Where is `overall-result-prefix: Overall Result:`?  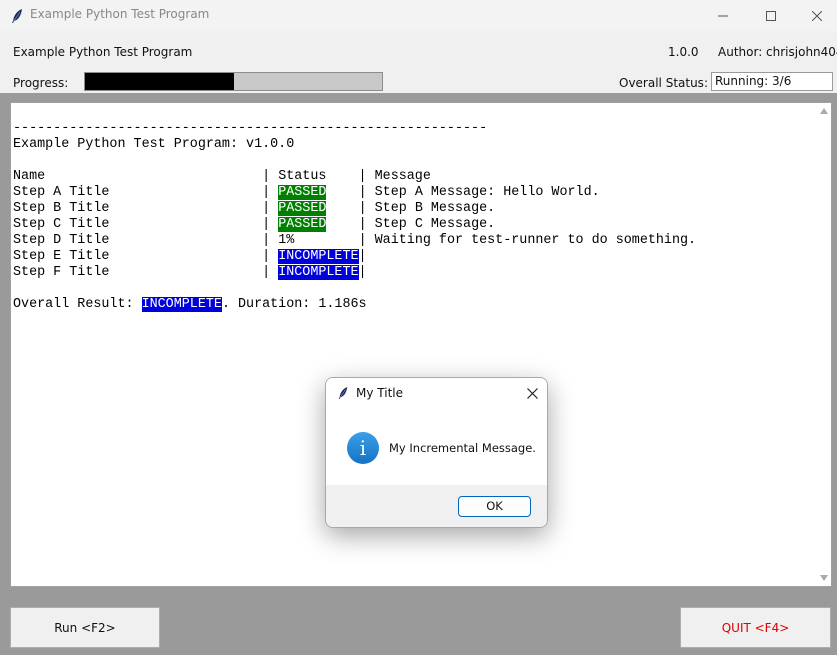
overall-result-prefix: Overall Result: is located at coordinates (77, 304).